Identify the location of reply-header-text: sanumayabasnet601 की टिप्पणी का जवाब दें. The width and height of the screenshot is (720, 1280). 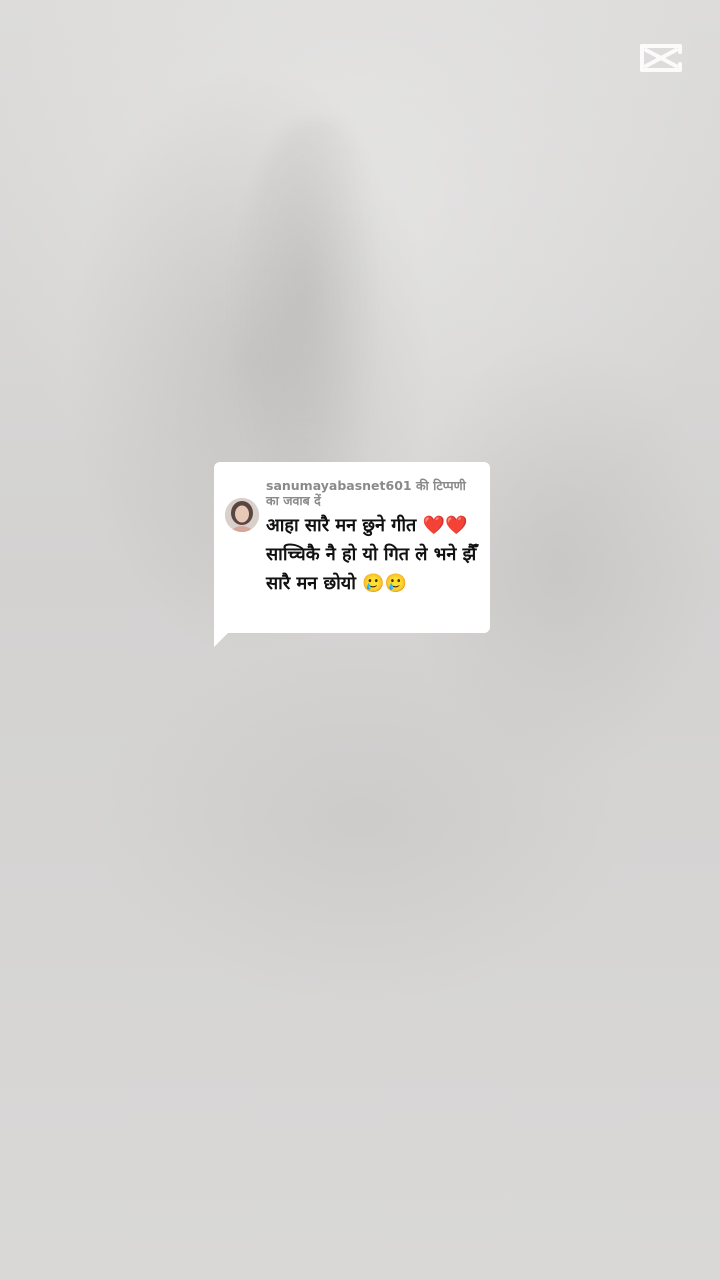
(366, 493).